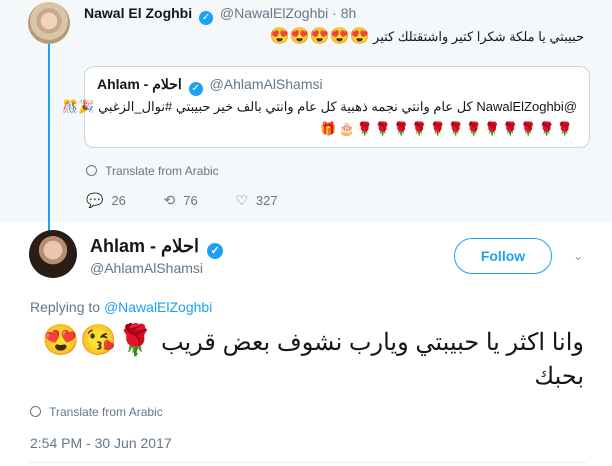 This screenshot has height=466, width=612. Describe the element at coordinates (181, 200) in the screenshot. I see `retweet-button: ⟲ 76` at that location.